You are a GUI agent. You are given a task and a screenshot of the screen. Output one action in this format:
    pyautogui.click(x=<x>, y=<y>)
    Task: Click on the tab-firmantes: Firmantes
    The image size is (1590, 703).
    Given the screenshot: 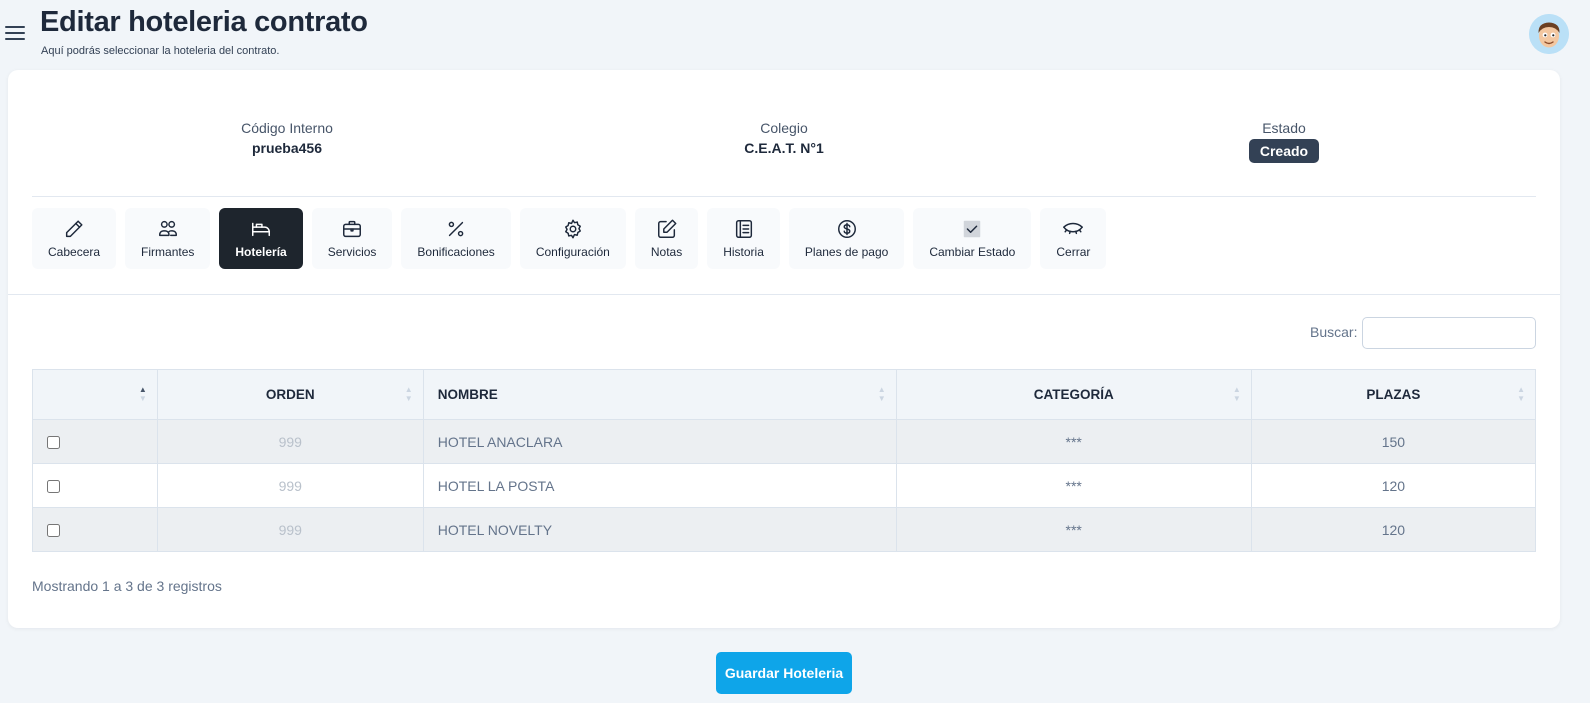 What is the action you would take?
    pyautogui.click(x=168, y=238)
    